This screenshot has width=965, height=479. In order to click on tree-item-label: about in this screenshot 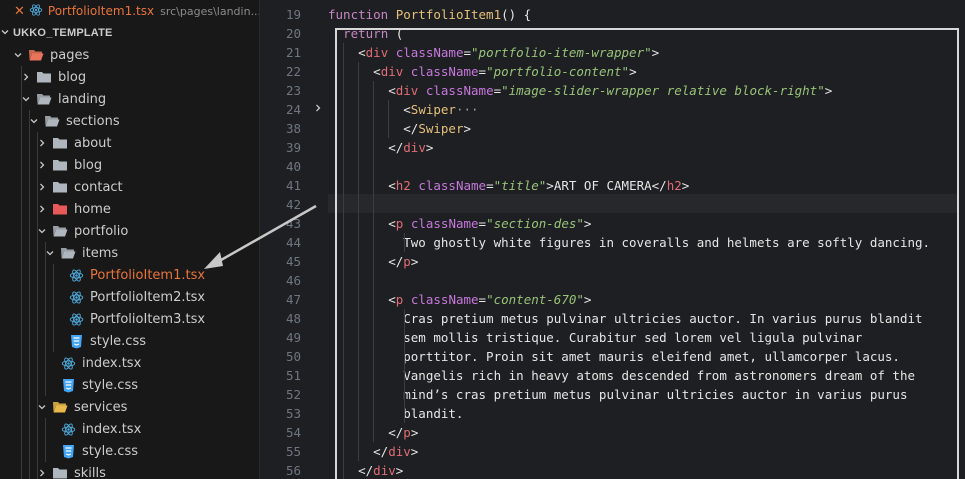, I will do `click(93, 143)`.